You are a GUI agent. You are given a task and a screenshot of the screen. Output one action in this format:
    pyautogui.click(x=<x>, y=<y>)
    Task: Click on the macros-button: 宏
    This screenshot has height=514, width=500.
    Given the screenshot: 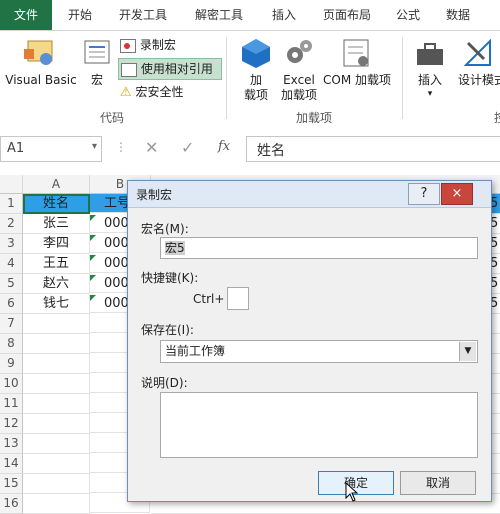 What is the action you would take?
    pyautogui.click(x=97, y=62)
    